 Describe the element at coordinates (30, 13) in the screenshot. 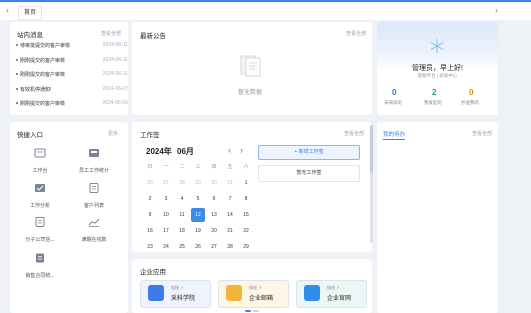

I see `tab-home: 首页` at that location.